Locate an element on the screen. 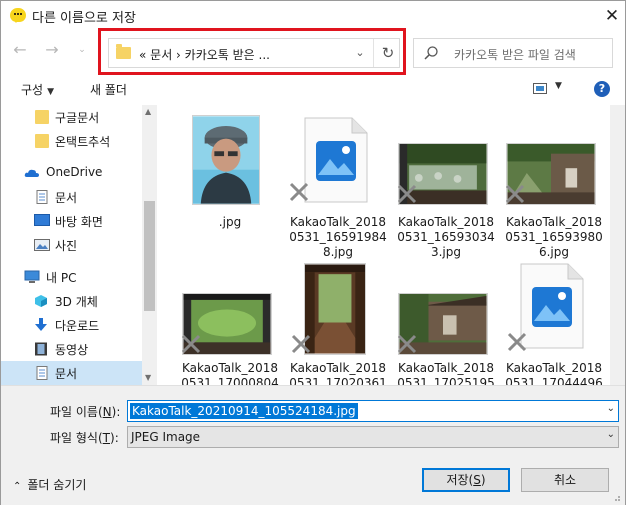  file-name: KakaoTalk_2018 0531_17000804 is located at coordinates (230, 373).